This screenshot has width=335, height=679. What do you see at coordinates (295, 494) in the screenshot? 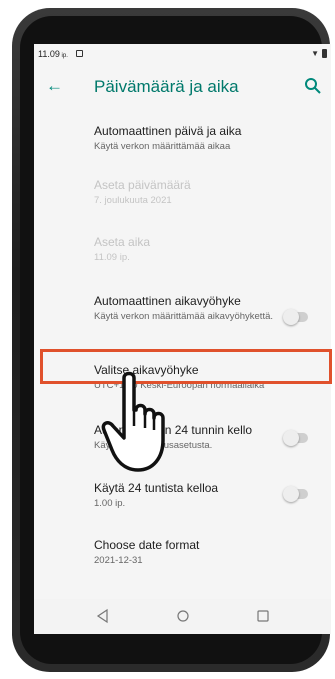
I see `use-24h-toggle` at bounding box center [295, 494].